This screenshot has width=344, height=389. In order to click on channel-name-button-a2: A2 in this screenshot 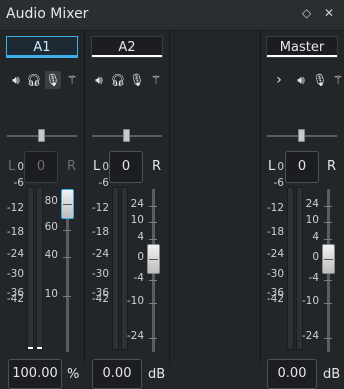, I will do `click(127, 47)`.